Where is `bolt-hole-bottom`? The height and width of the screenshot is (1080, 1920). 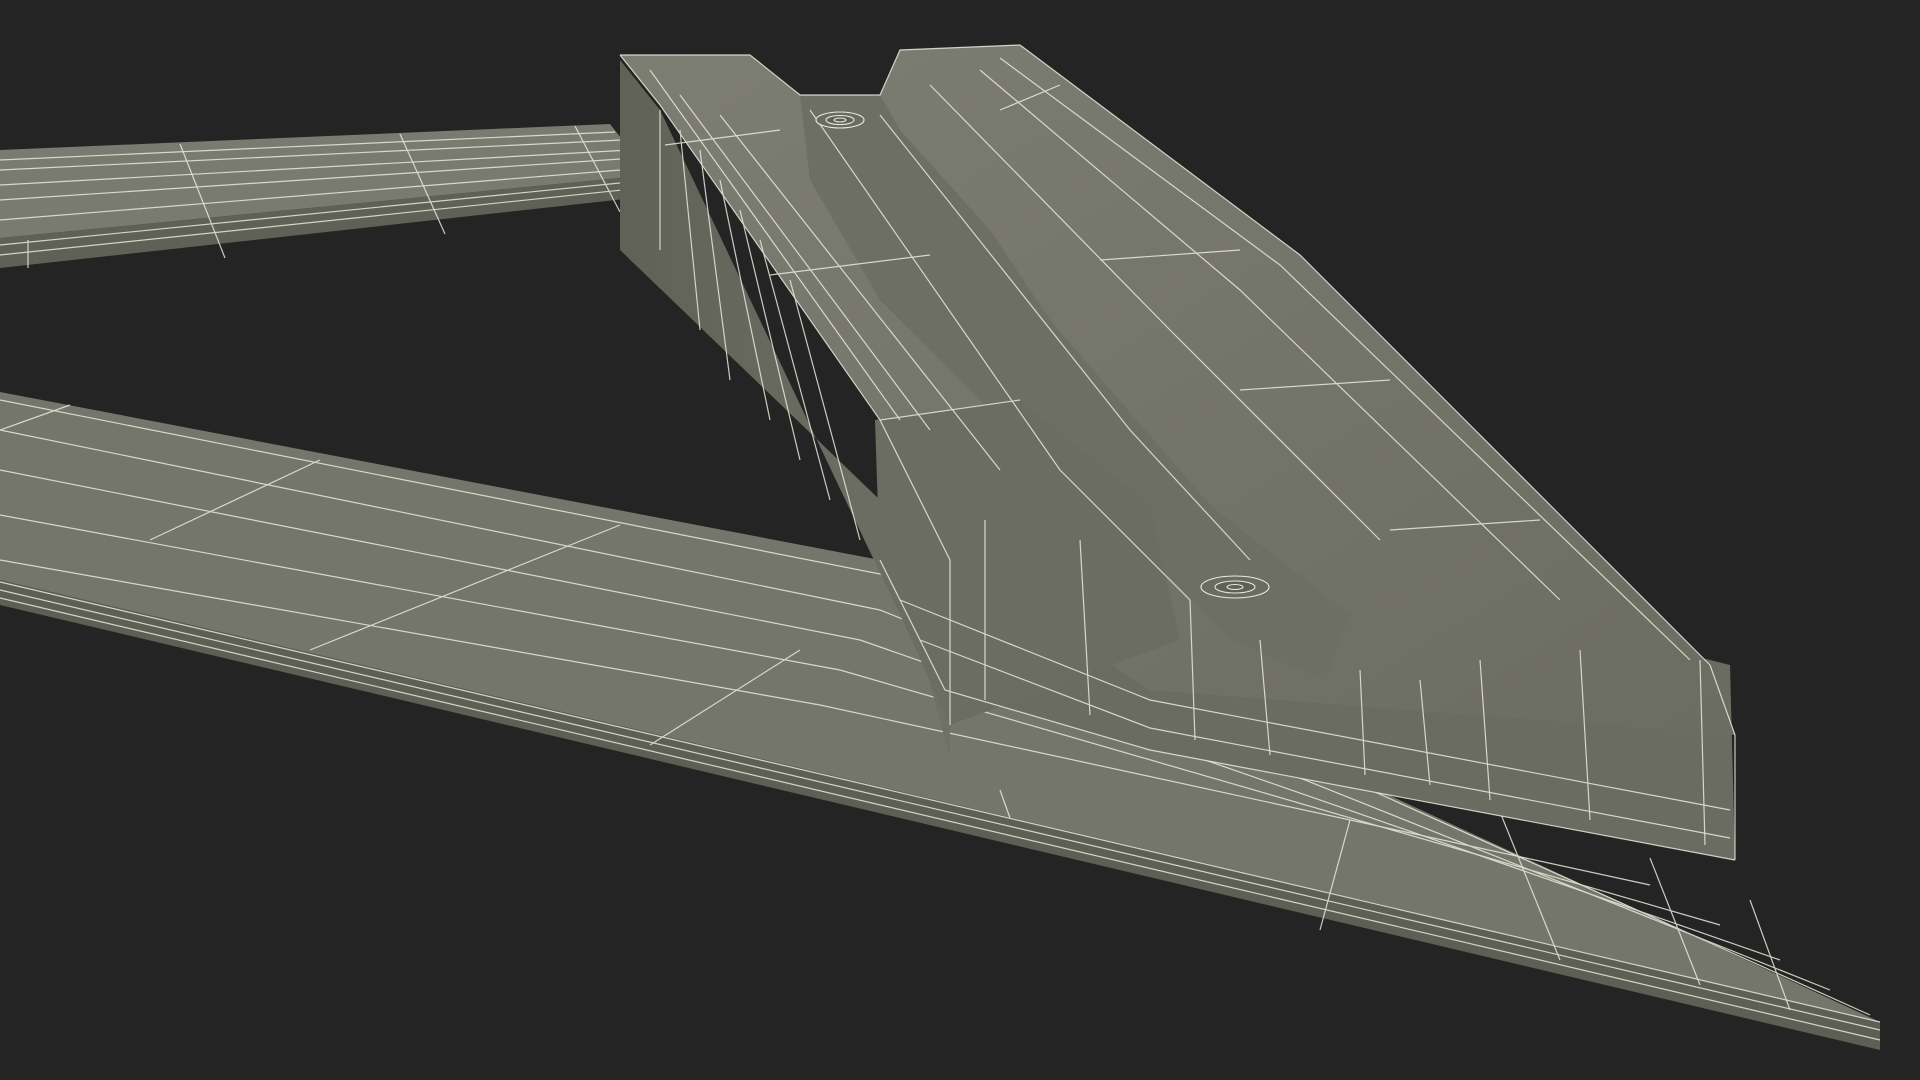
bolt-hole-bottom is located at coordinates (1235, 587).